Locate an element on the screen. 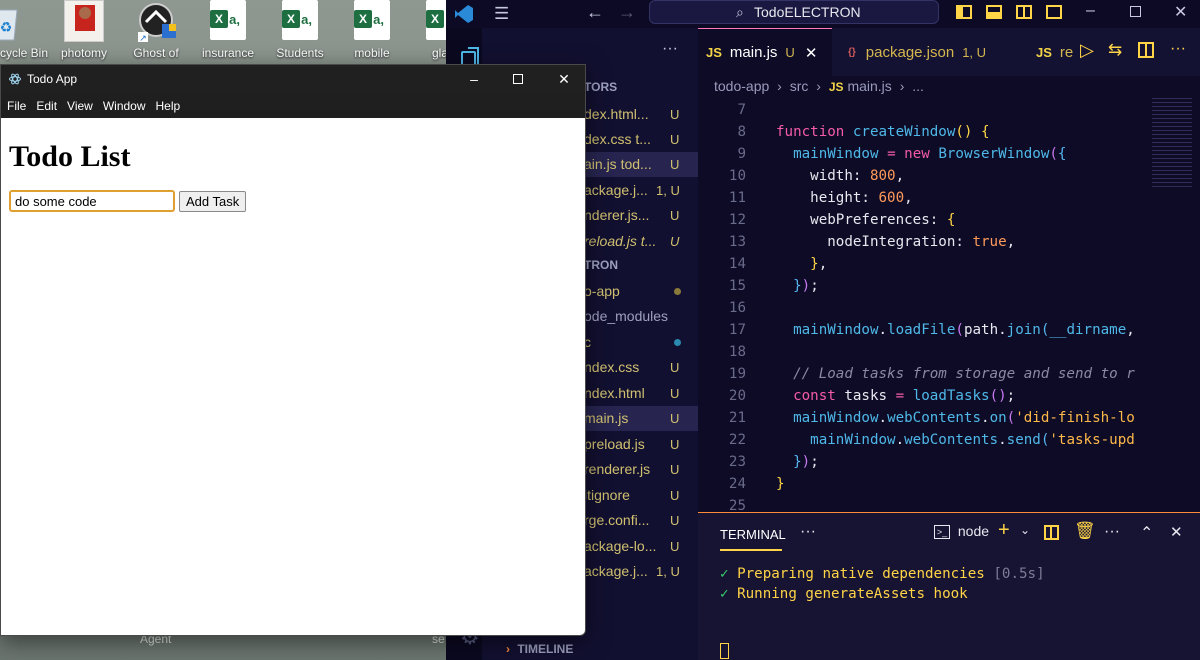 Image resolution: width=1200 pixels, height=660 pixels. minimize-icon: – is located at coordinates (474, 79).